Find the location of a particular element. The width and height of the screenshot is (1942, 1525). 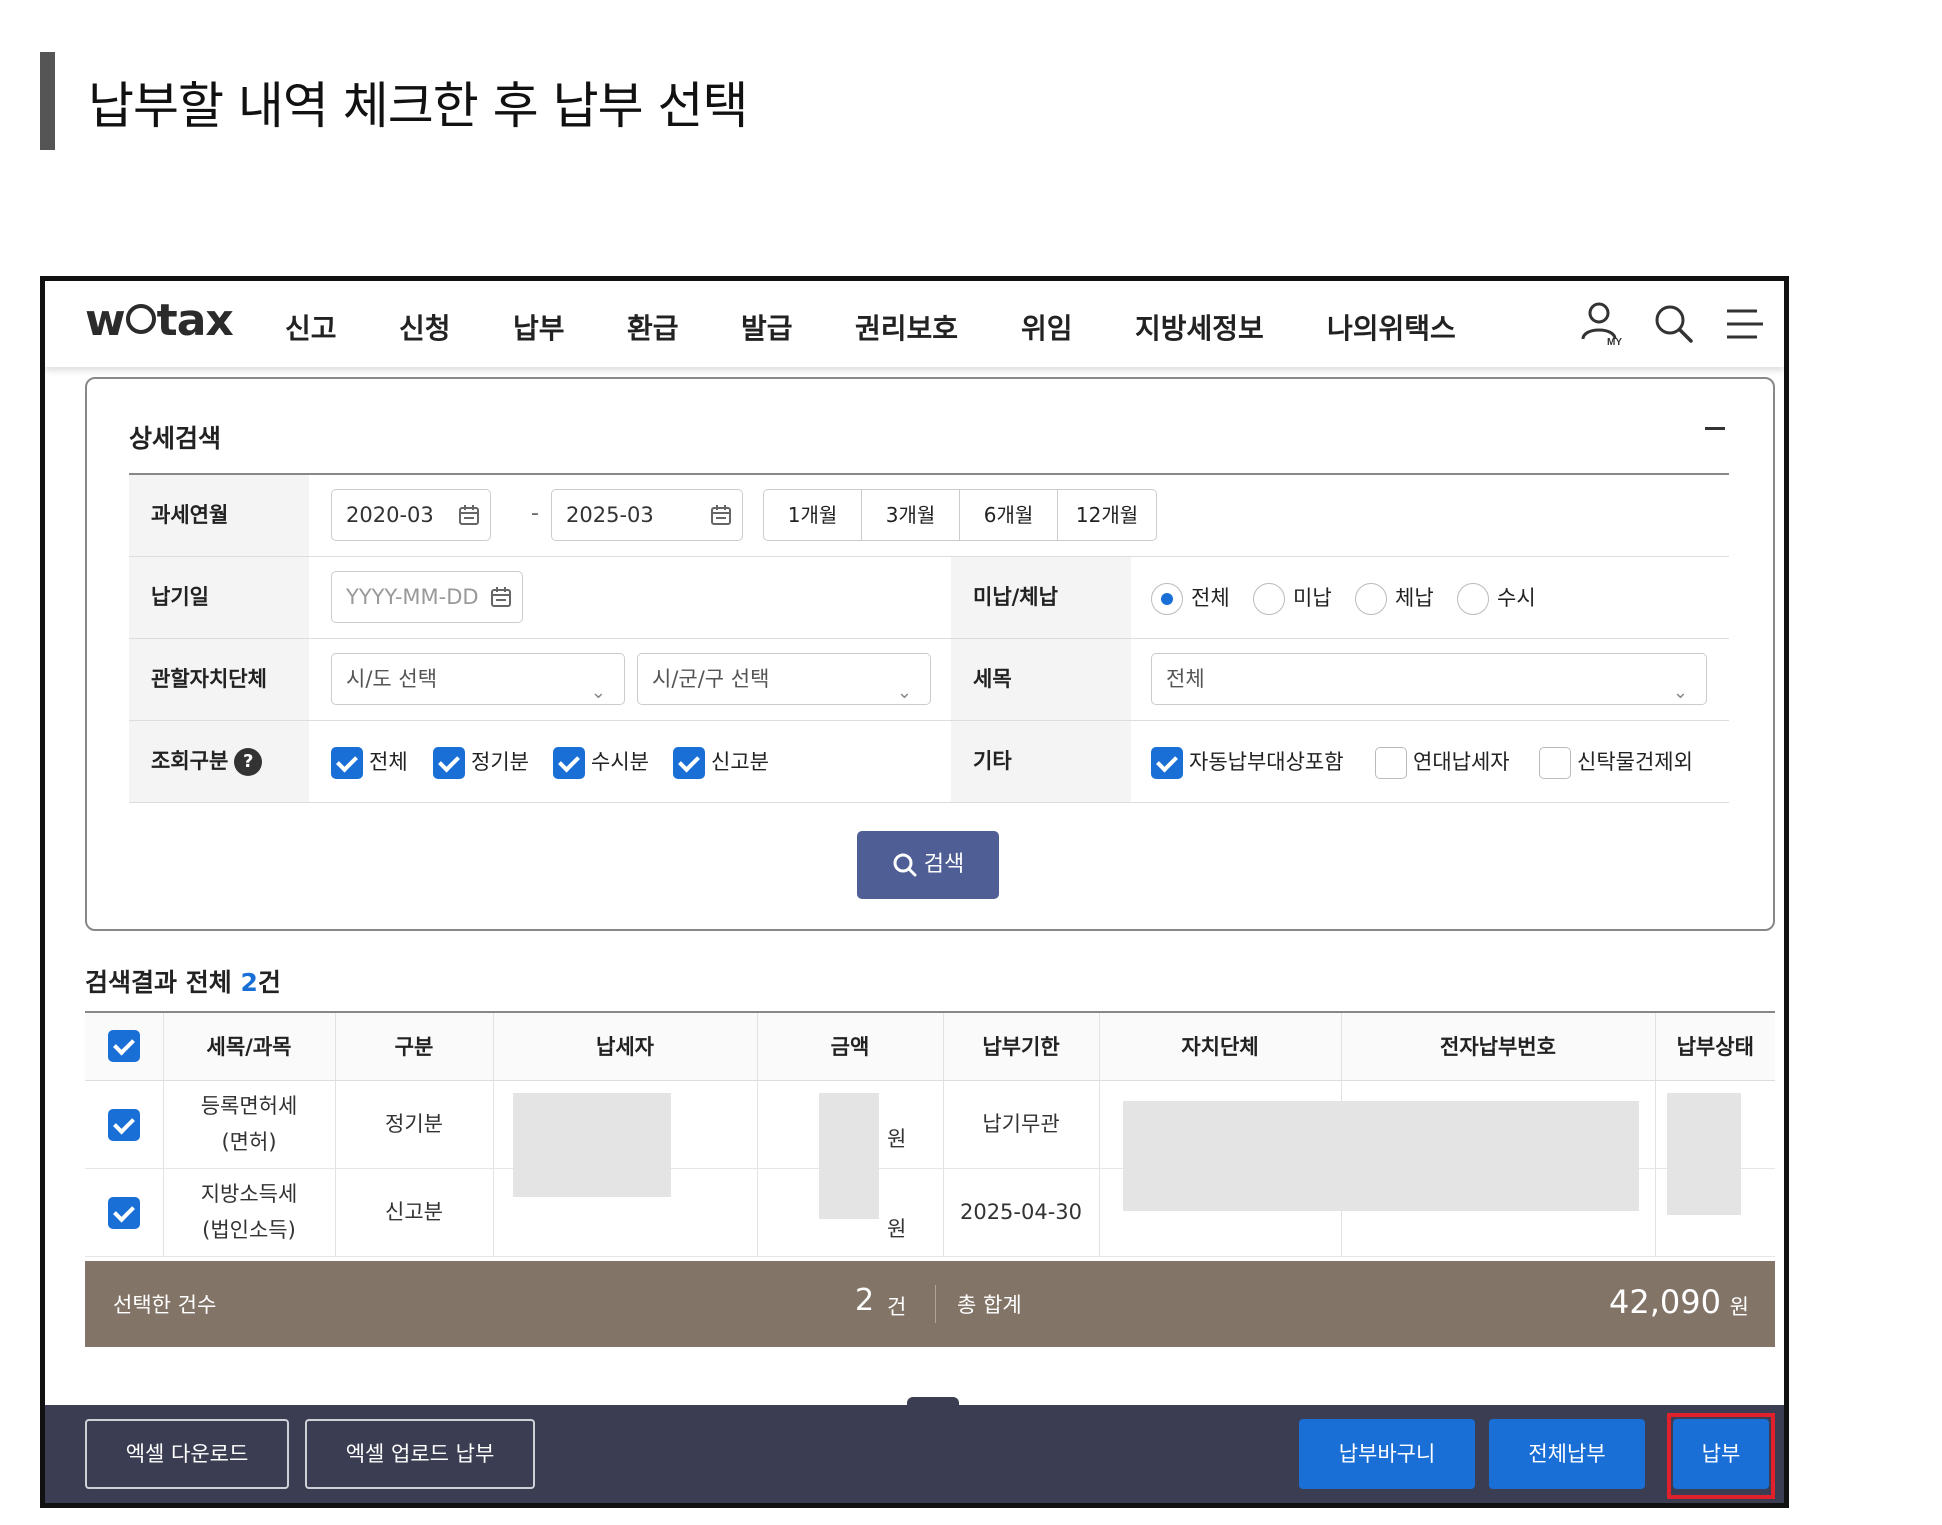

search-button: 검색 is located at coordinates (928, 865).